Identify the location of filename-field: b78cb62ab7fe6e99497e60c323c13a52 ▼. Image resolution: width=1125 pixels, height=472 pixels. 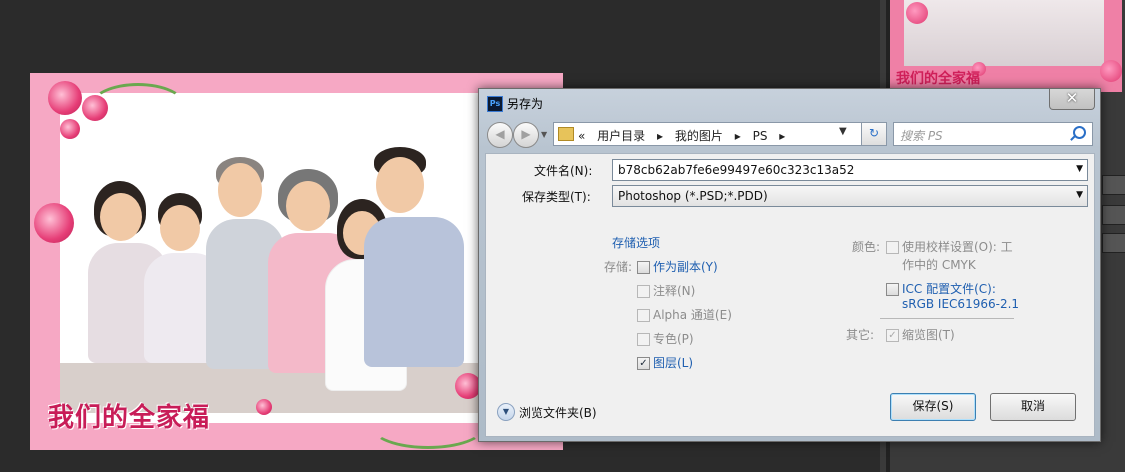
(850, 170).